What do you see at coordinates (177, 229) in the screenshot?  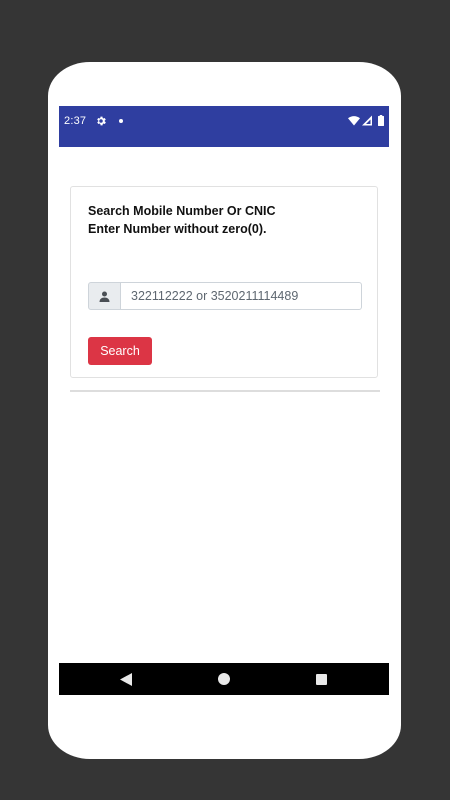 I see `search-hint: Enter Number without zero(0).` at bounding box center [177, 229].